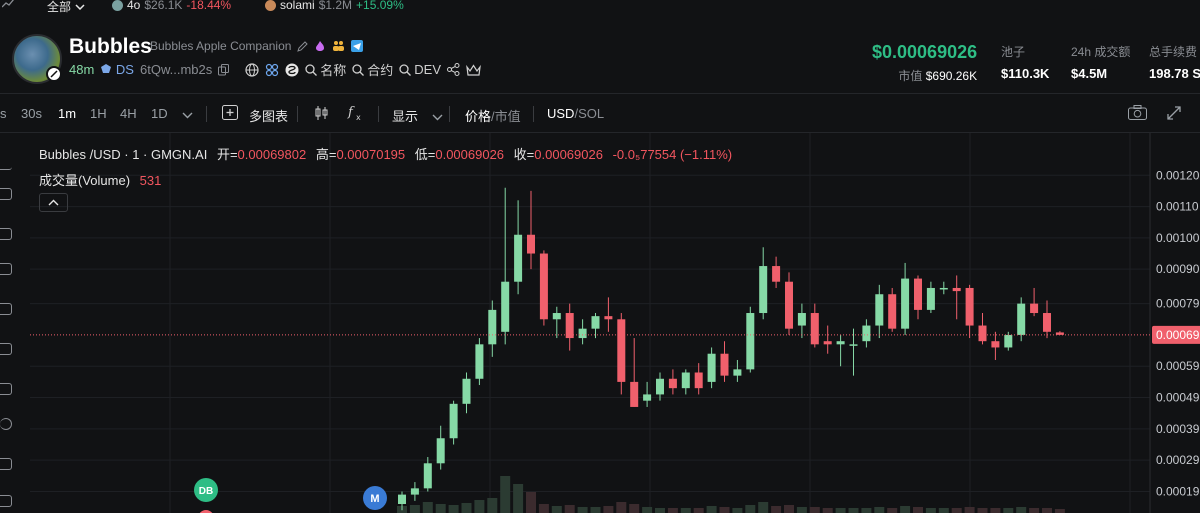 The image size is (1200, 513). What do you see at coordinates (292, 70) in the screenshot?
I see `solscan-icon` at bounding box center [292, 70].